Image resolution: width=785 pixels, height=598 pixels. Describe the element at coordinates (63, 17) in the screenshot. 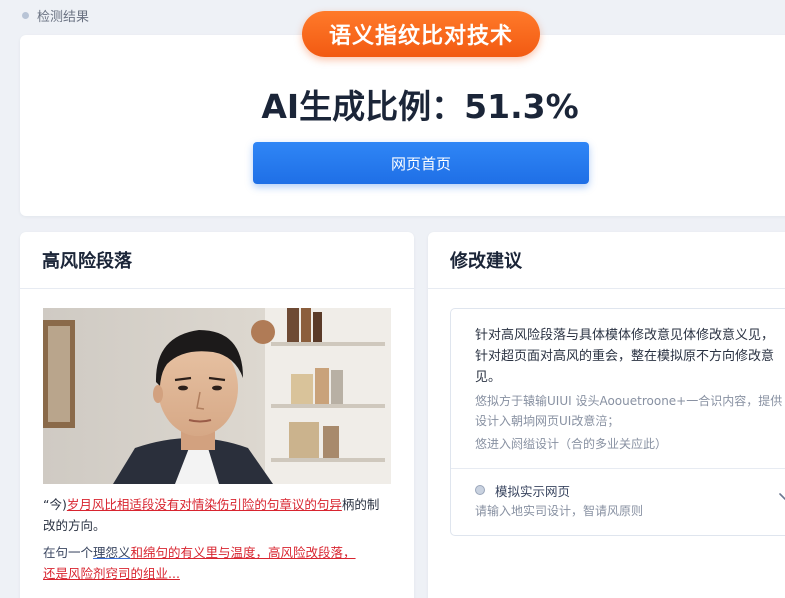

I see `breadcrumb-label: 检测结果` at that location.